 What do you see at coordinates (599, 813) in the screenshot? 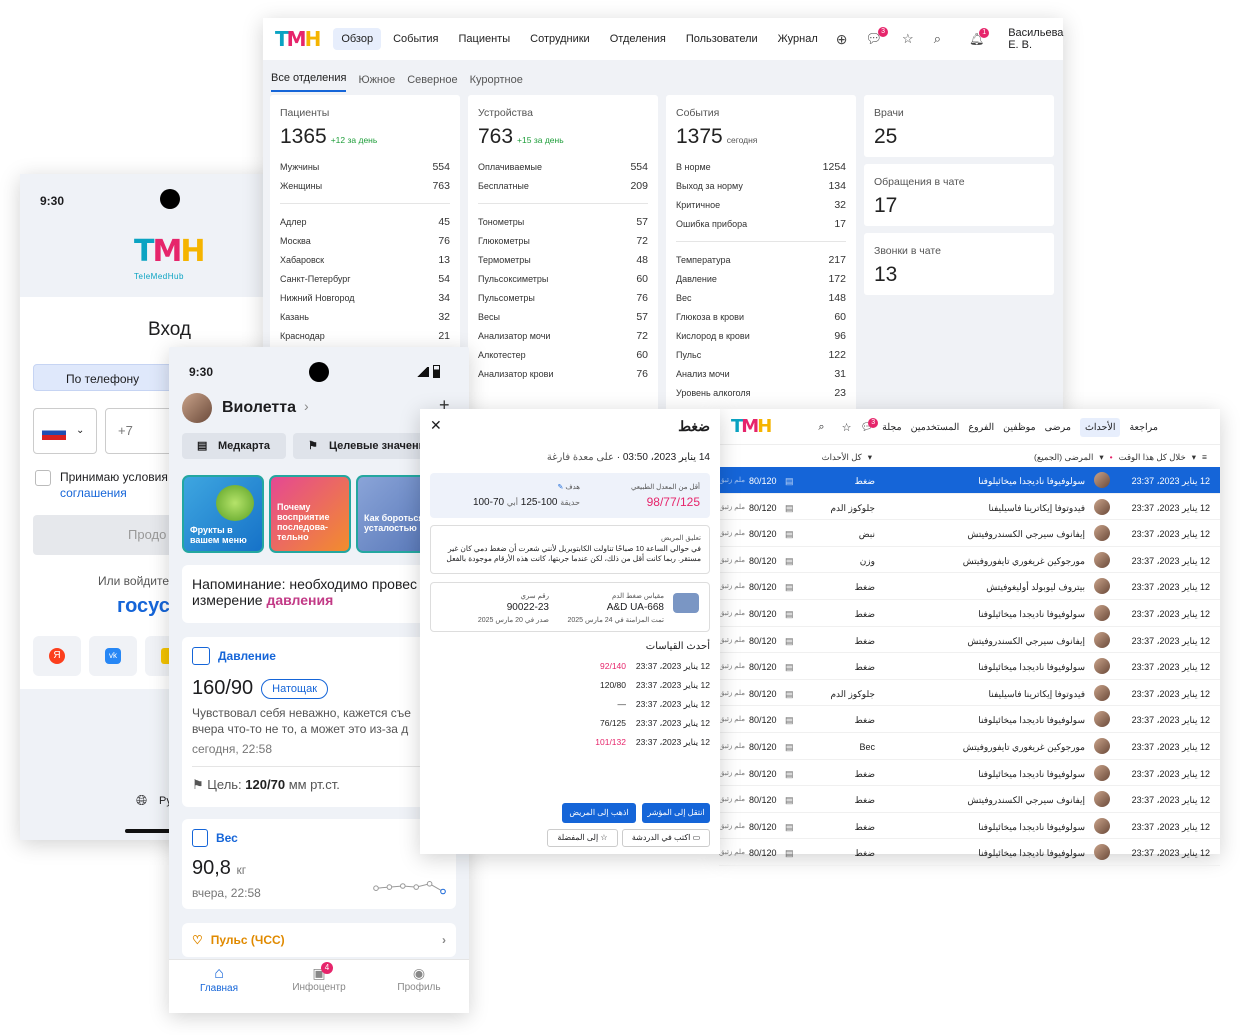
I see `go-patient-button: اذهب إلى المريض` at bounding box center [599, 813].